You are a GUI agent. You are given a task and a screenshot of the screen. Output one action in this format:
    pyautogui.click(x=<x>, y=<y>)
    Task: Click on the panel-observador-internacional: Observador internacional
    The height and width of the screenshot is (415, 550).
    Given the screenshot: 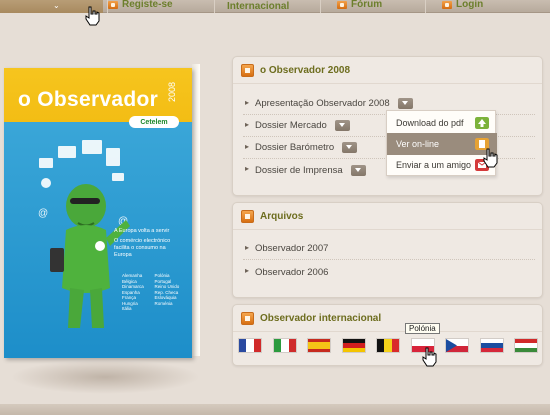 What is the action you would take?
    pyautogui.click(x=387, y=335)
    